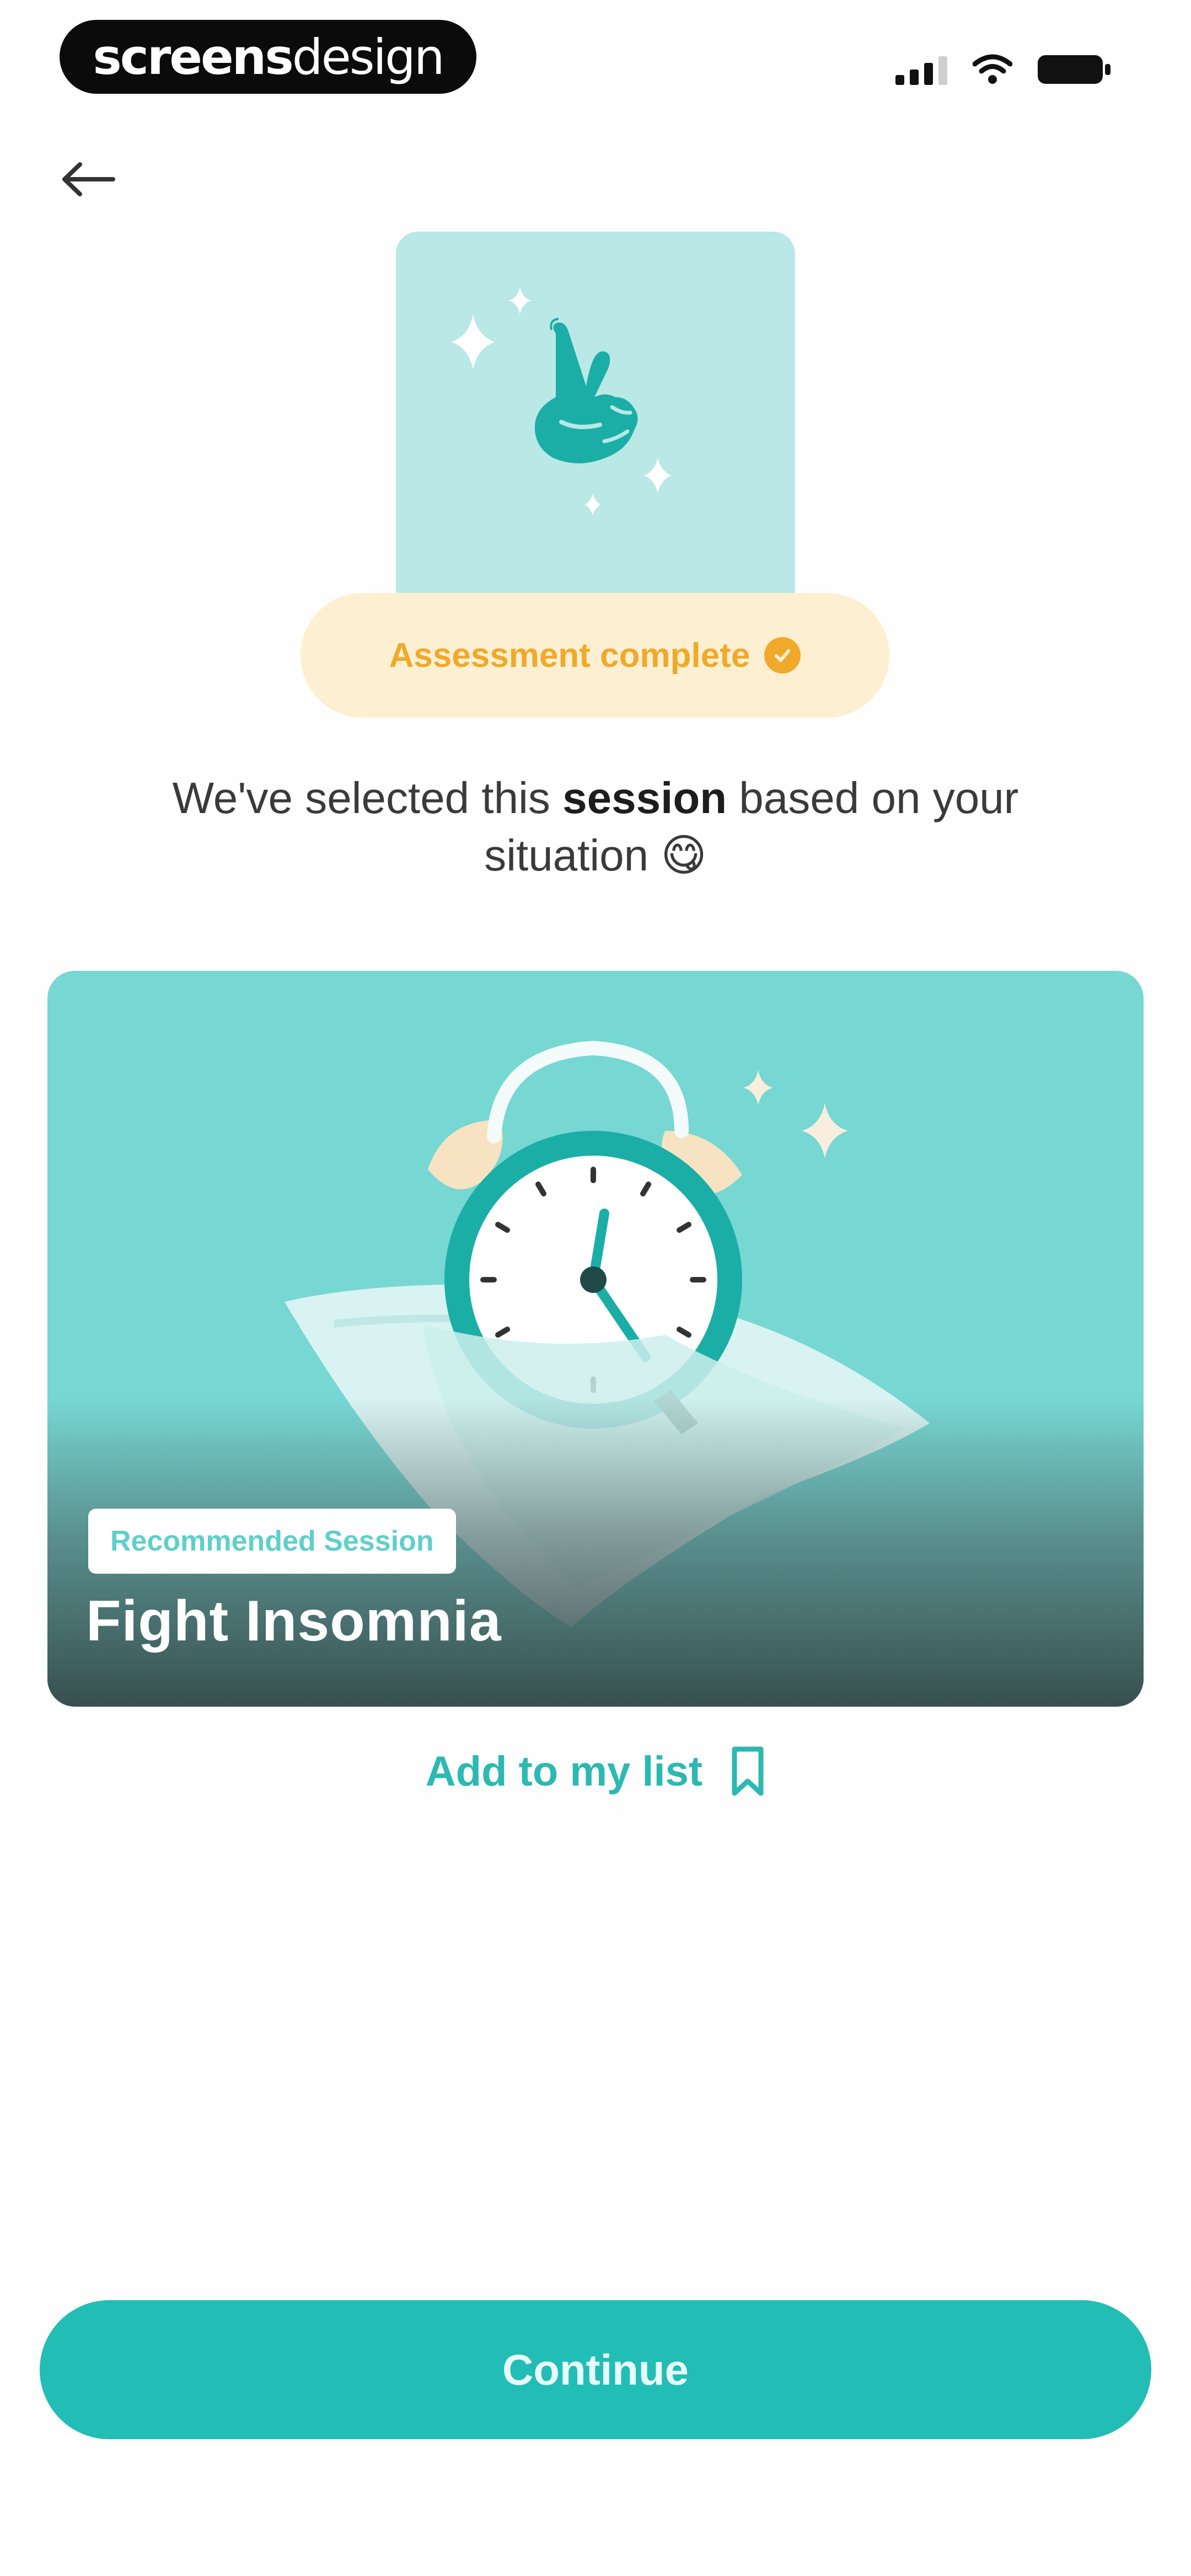 The height and width of the screenshot is (2576, 1191). Describe the element at coordinates (644, 797) in the screenshot. I see `intro-text-bold: session` at that location.